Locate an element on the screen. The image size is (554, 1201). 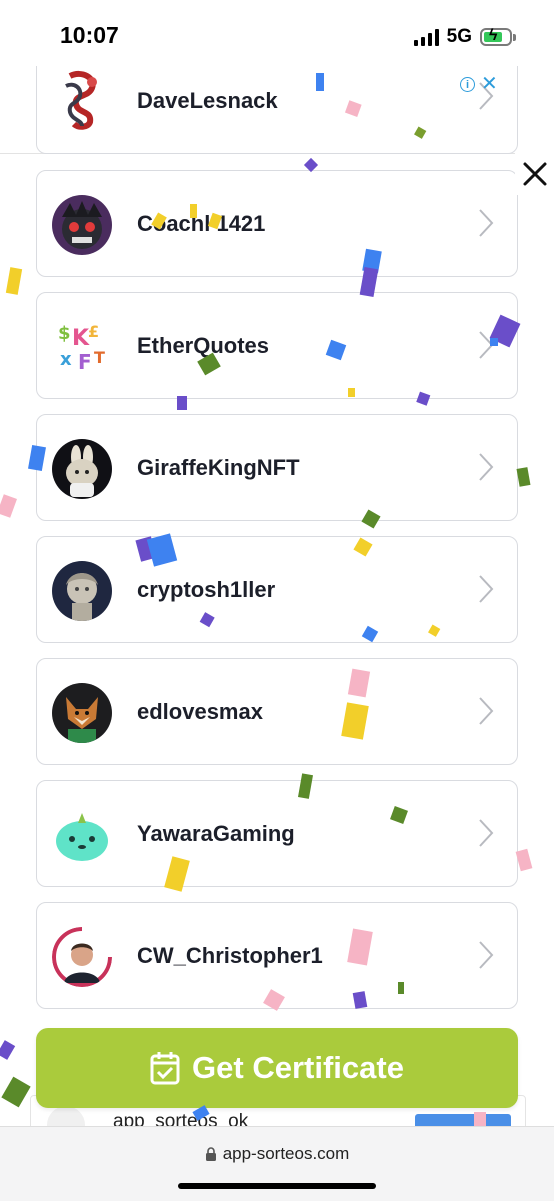
url-bar: app-sorteos.com is located at coordinates (277, 1154).